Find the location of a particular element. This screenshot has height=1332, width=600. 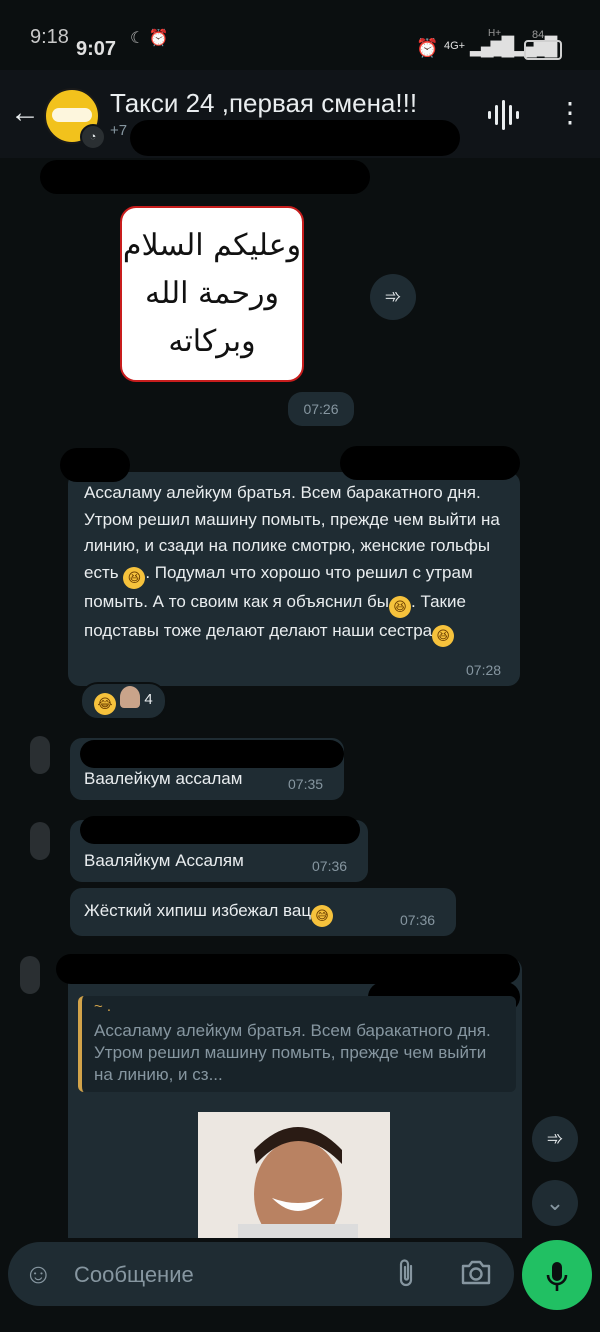

message-time: 07:35 is located at coordinates (306, 784).